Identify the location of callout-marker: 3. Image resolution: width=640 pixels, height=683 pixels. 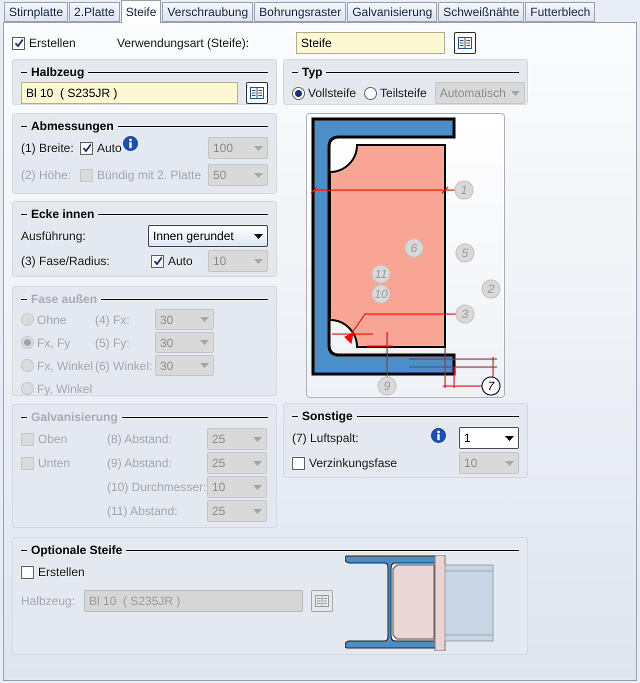
(465, 314).